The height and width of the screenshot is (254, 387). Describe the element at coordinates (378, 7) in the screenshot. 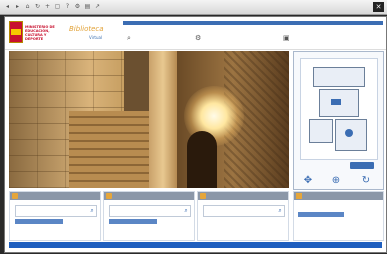

I see `close-button: ✕` at that location.